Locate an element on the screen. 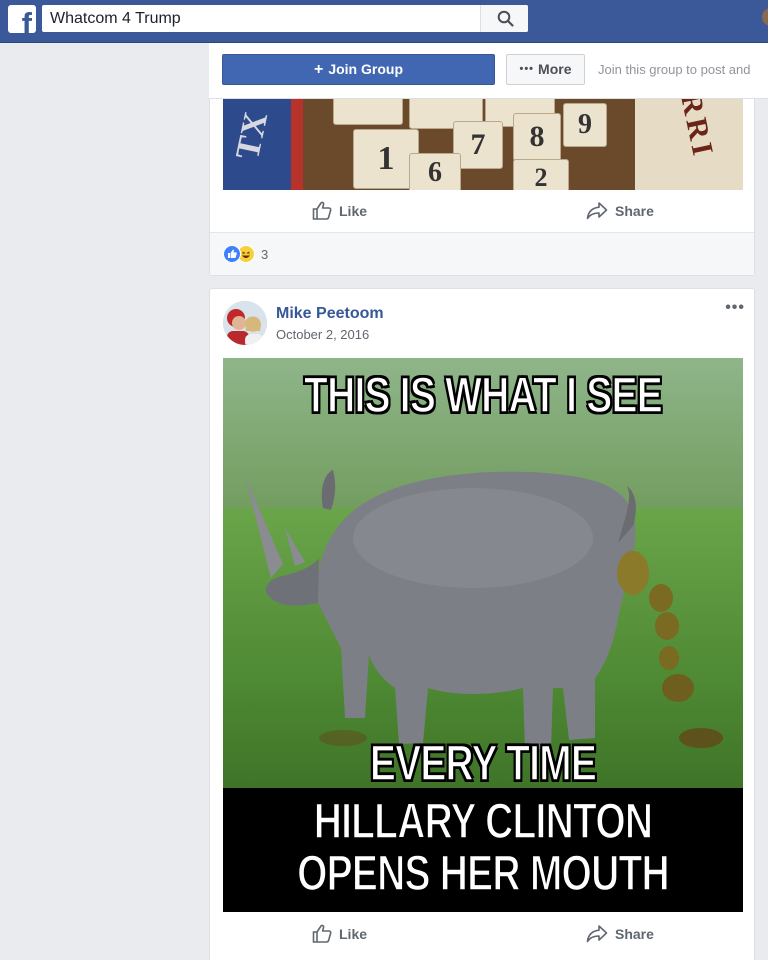 This screenshot has width=768, height=960. top-navigation-bar: f is located at coordinates (384, 21).